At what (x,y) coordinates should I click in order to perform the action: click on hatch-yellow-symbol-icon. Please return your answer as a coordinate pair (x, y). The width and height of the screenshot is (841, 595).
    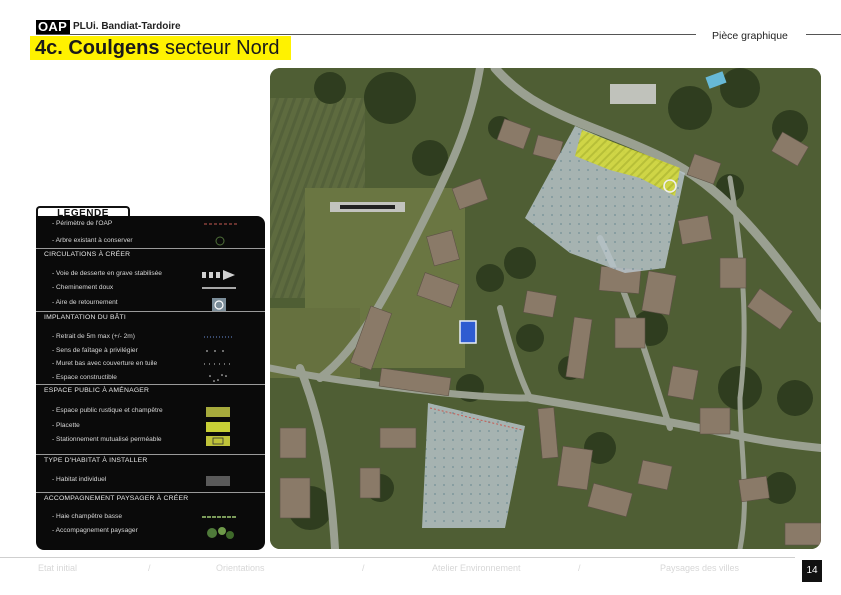
    Looking at the image, I should click on (222, 426).